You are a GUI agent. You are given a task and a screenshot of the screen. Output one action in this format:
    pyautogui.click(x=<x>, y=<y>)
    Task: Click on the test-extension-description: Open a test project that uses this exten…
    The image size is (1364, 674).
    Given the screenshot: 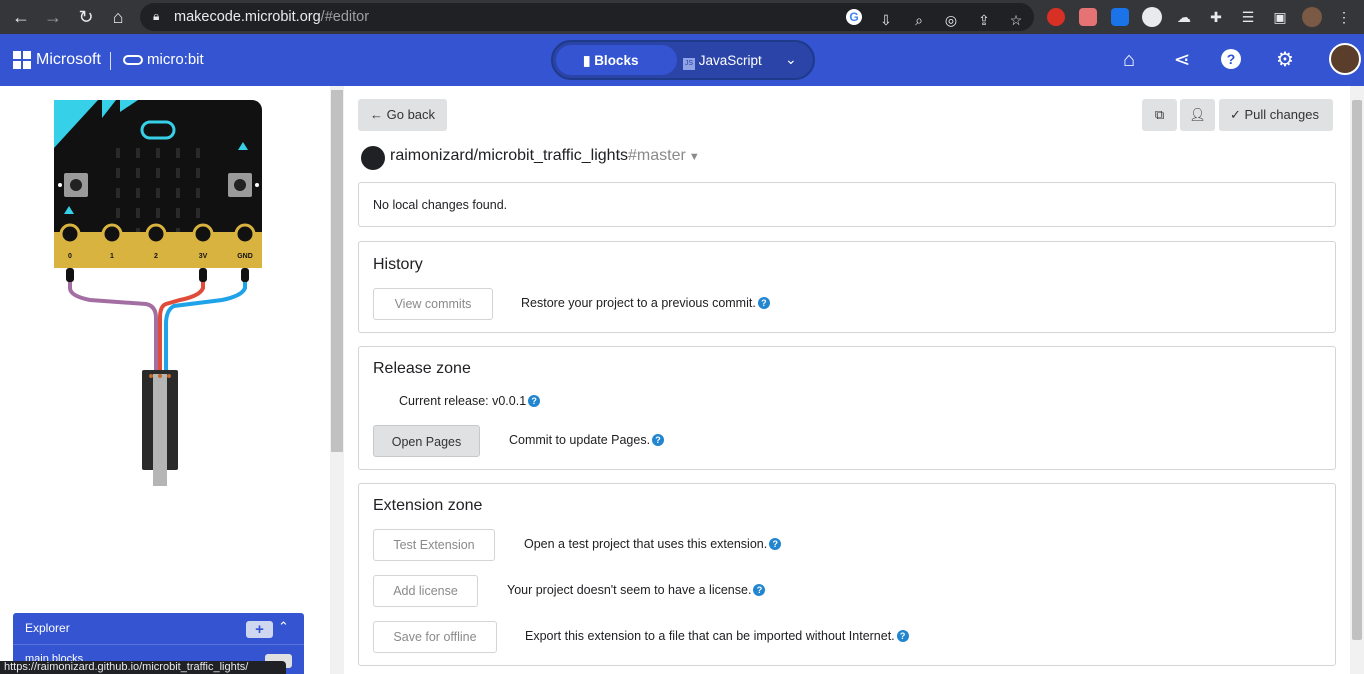 What is the action you would take?
    pyautogui.click(x=653, y=544)
    